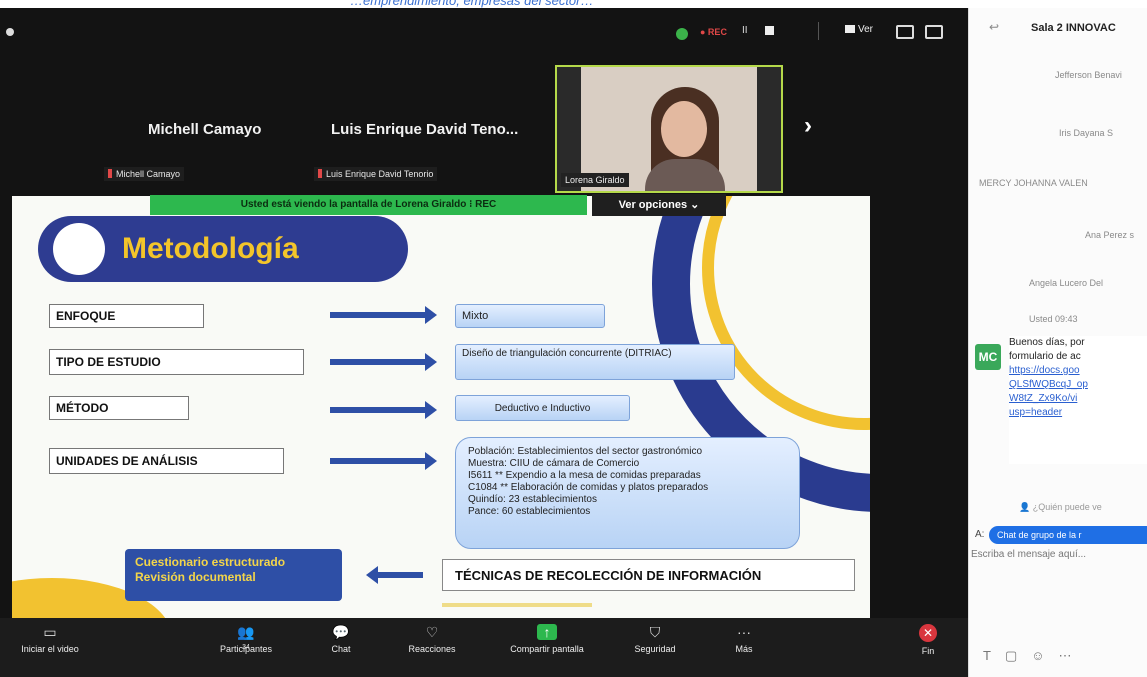  What do you see at coordinates (432, 632) in the screenshot?
I see `reactions-icon: ♡` at bounding box center [432, 632].